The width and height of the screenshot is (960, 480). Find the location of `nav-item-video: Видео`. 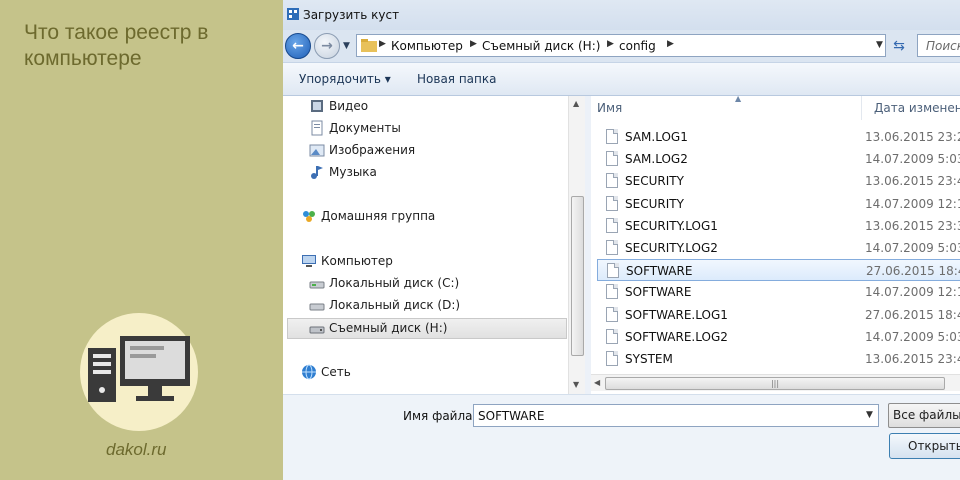

nav-item-video: Видео is located at coordinates (338, 106).